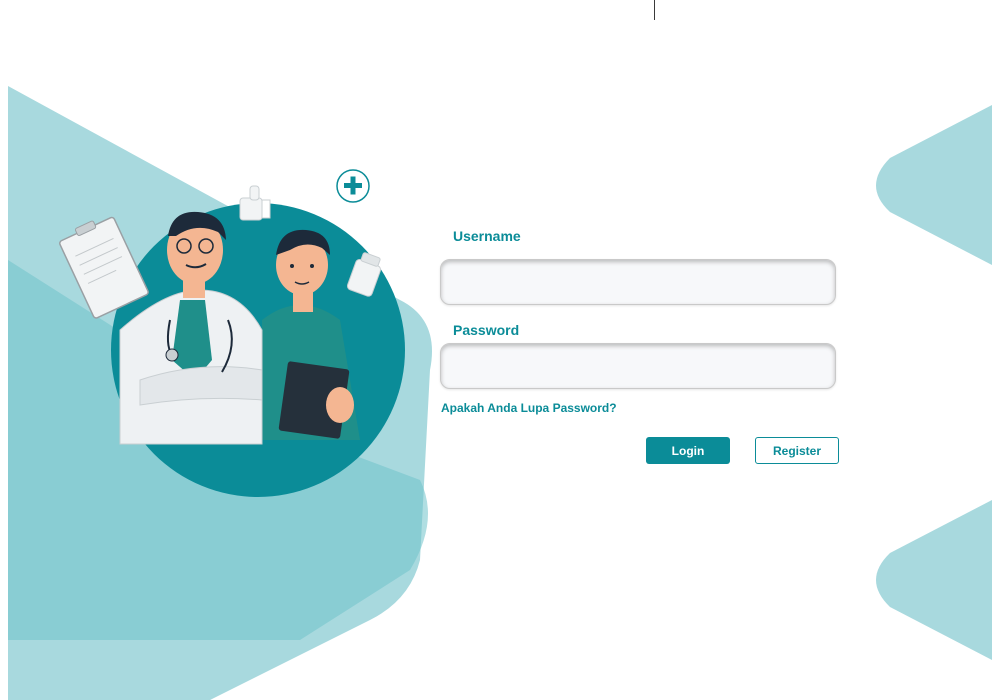  Describe the element at coordinates (797, 450) in the screenshot. I see `register-button: Register` at that location.